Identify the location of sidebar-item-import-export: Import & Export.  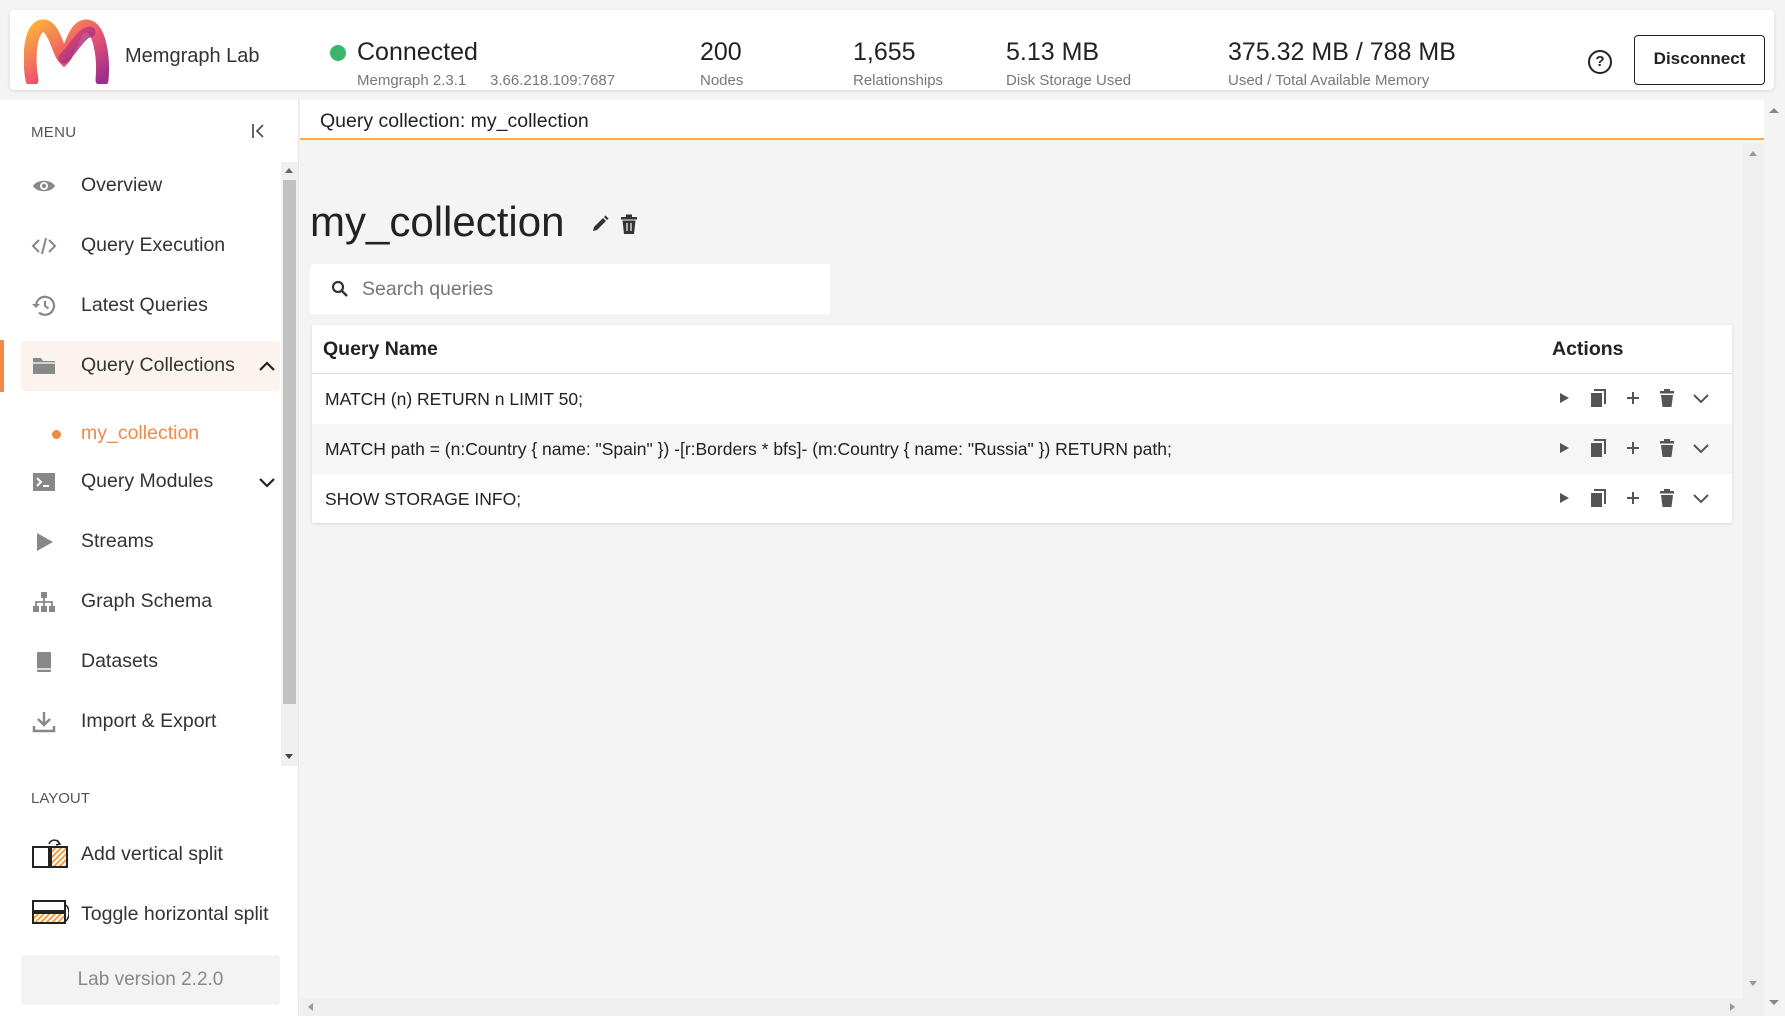
(150, 722).